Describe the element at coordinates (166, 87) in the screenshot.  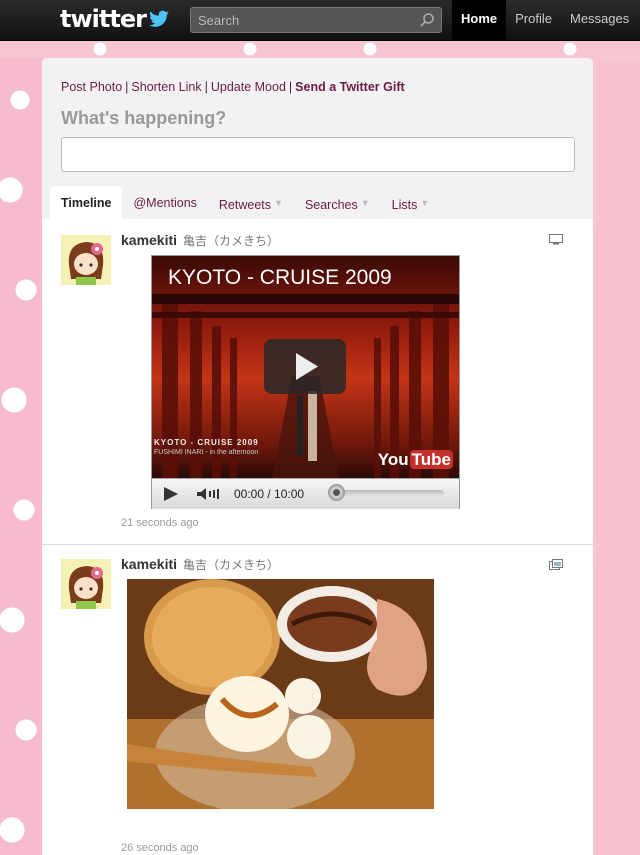
I see `shorten-link-link: Shorten Link` at that location.